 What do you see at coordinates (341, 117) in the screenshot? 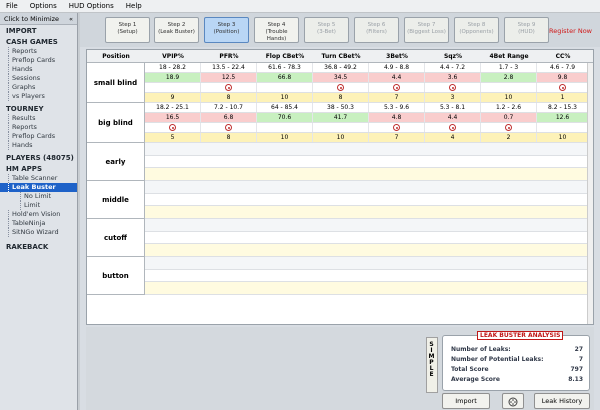
I see `big-blind-turn-cbet-value: 41.7` at bounding box center [341, 117].